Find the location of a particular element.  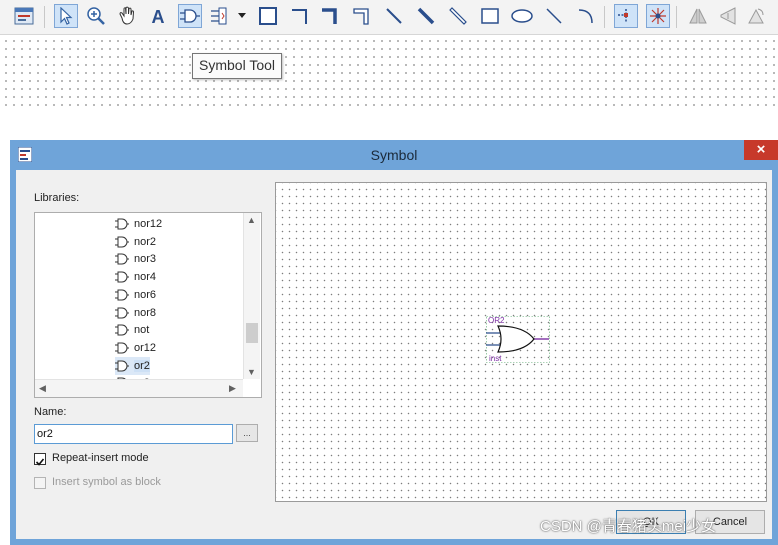

scroll-up-icon: ▲ is located at coordinates (251, 220).